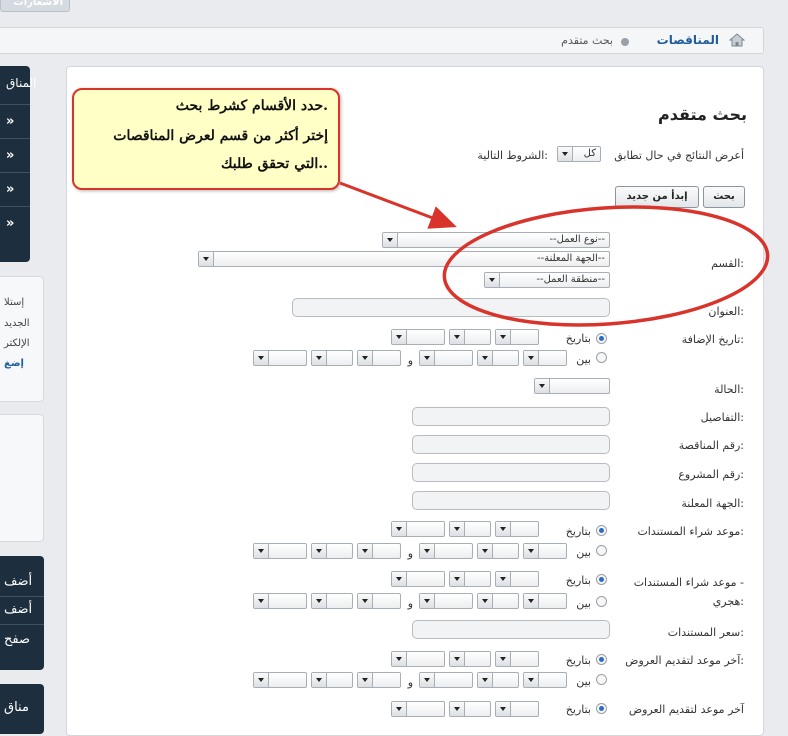  Describe the element at coordinates (382, 40) in the screenshot. I see `breadcrumb: المناقصات بحث متقدم` at that location.